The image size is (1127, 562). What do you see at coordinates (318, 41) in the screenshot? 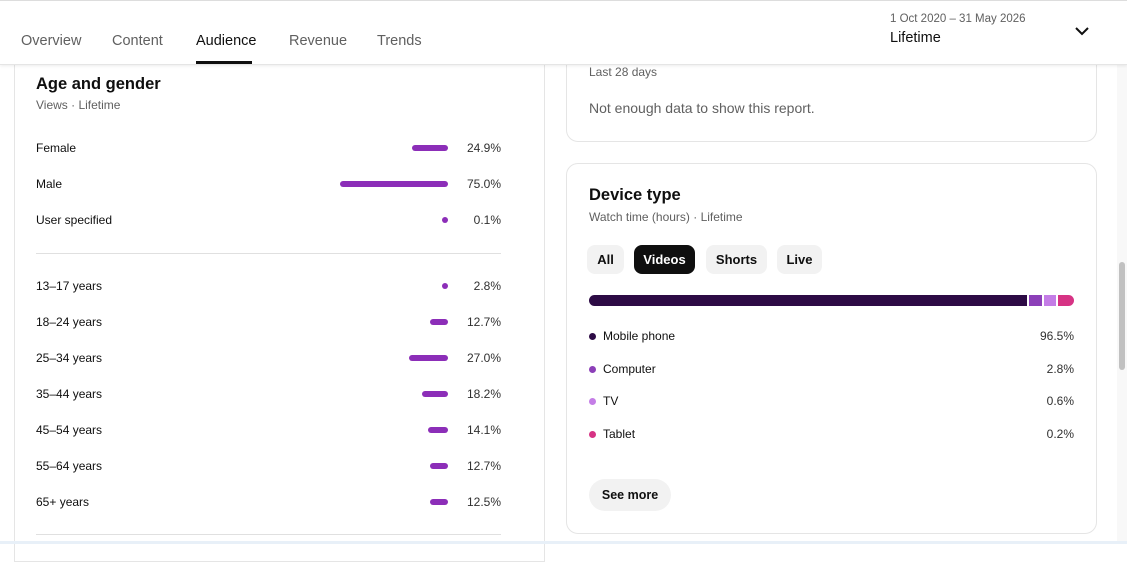
I see `tab-revenue: Revenue` at bounding box center [318, 41].